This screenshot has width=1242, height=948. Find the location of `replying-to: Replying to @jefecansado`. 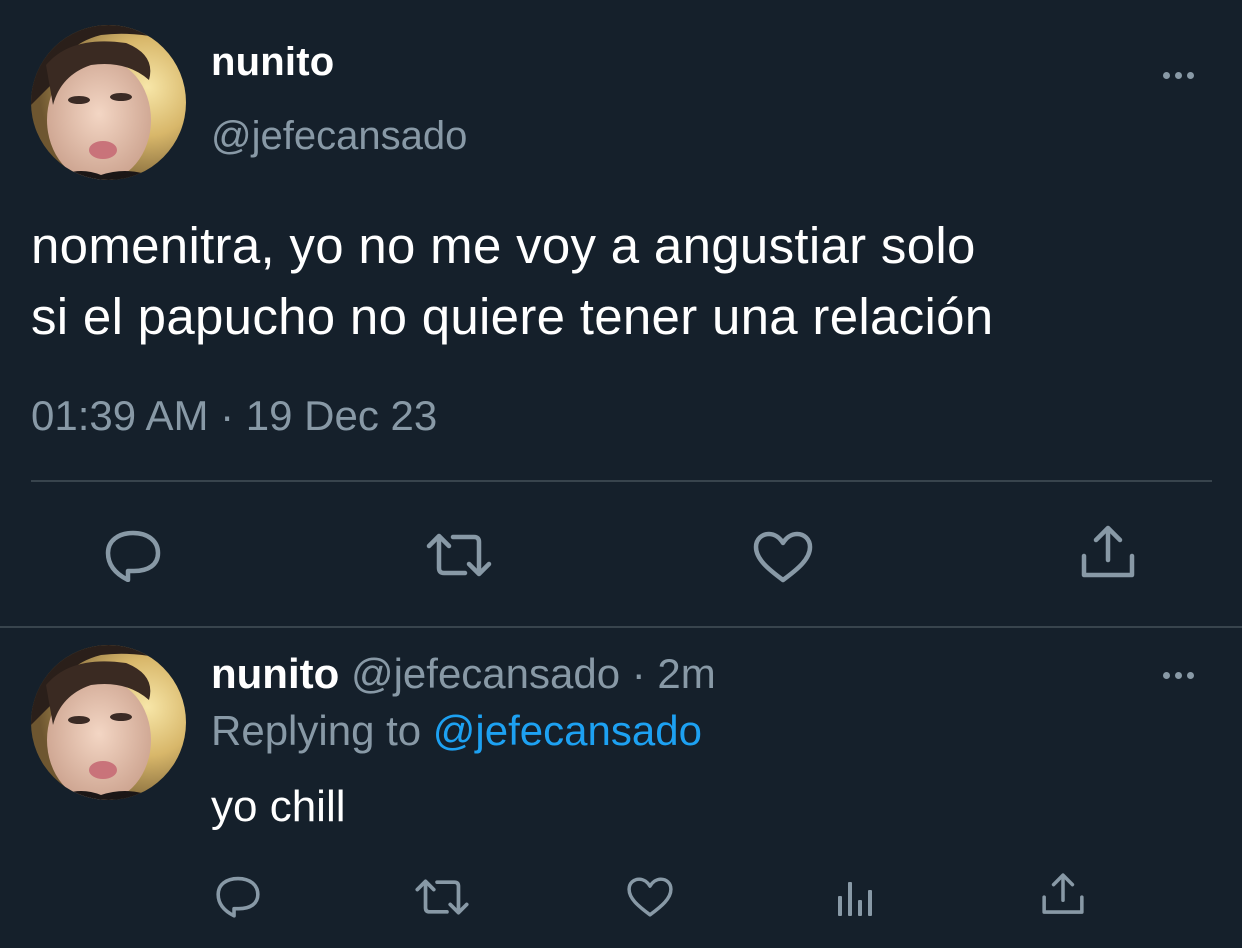

replying-to: Replying to @jefecansado is located at coordinates (456, 731).